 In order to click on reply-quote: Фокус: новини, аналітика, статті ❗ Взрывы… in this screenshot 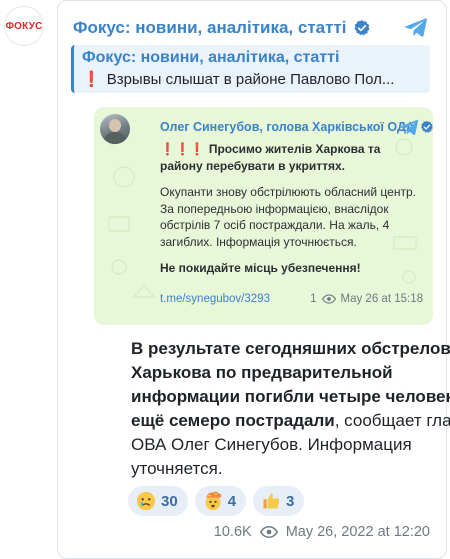, I will do `click(250, 69)`.